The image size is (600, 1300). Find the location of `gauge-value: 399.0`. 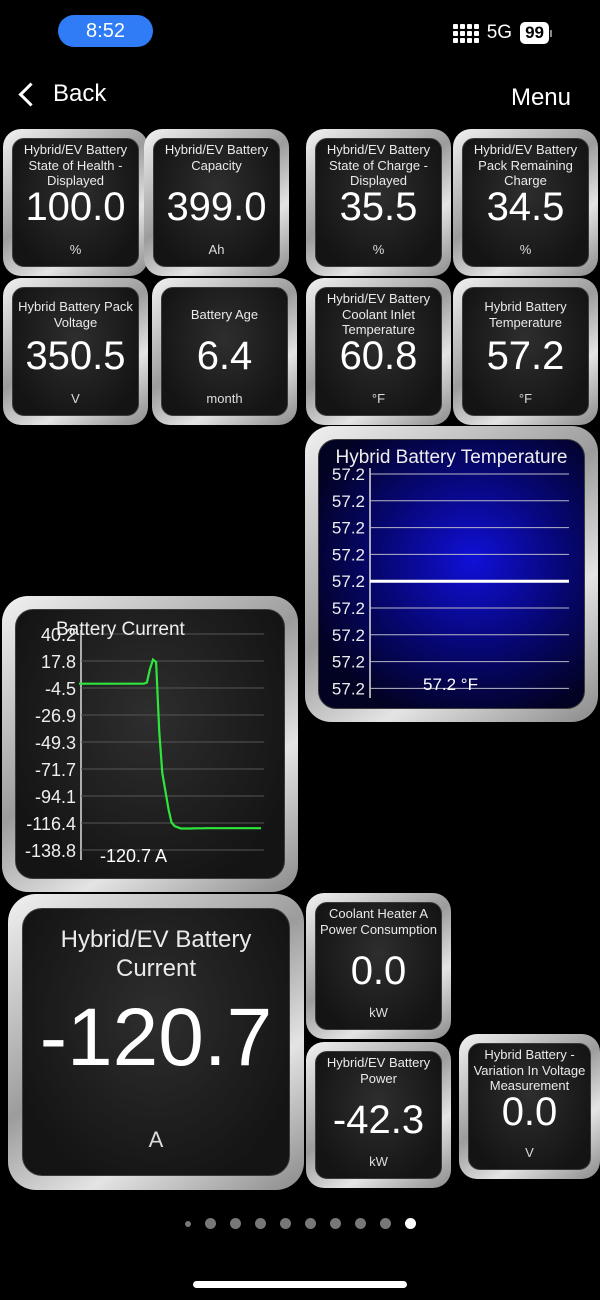

gauge-value: 399.0 is located at coordinates (216, 207).